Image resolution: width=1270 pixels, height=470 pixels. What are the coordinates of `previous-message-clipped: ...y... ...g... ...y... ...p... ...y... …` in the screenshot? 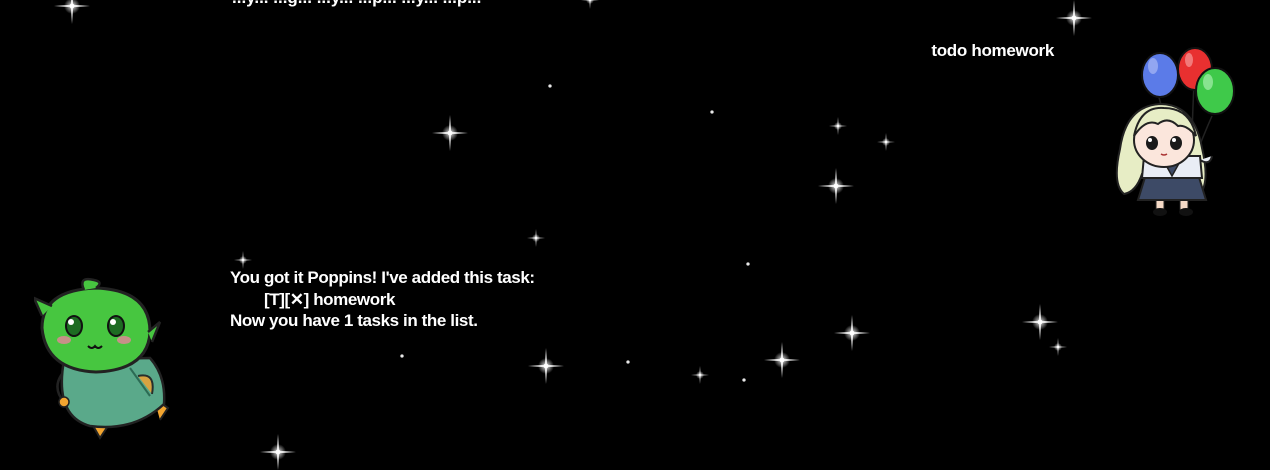 It's located at (356, 4).